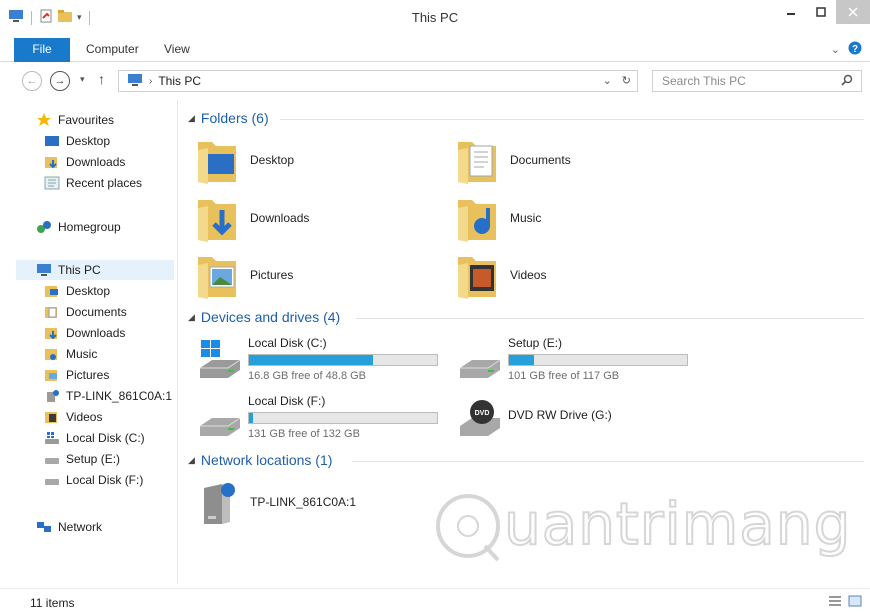 Image resolution: width=870 pixels, height=615 pixels. What do you see at coordinates (79, 270) in the screenshot?
I see `nav-label: This PC` at bounding box center [79, 270].